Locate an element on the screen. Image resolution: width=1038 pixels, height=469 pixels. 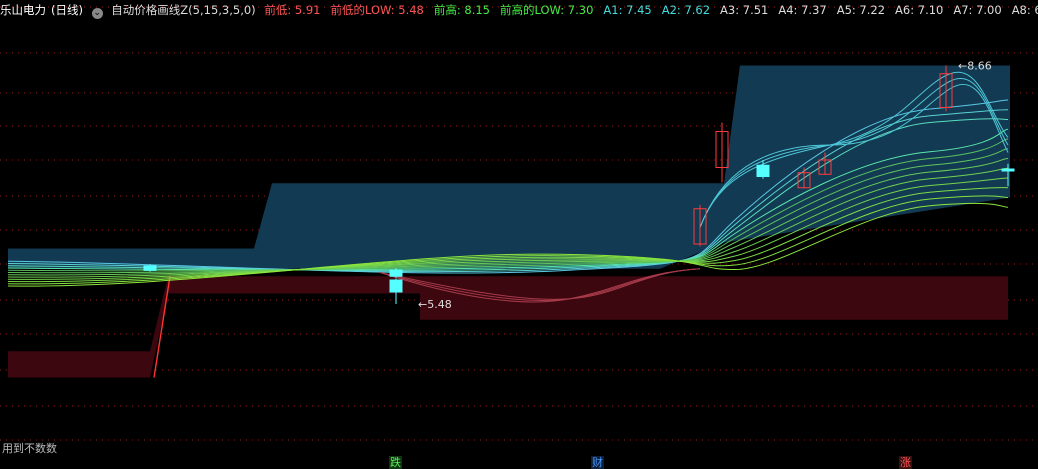
indicator-value-9: A6: 7.10 is located at coordinates (921, 10).